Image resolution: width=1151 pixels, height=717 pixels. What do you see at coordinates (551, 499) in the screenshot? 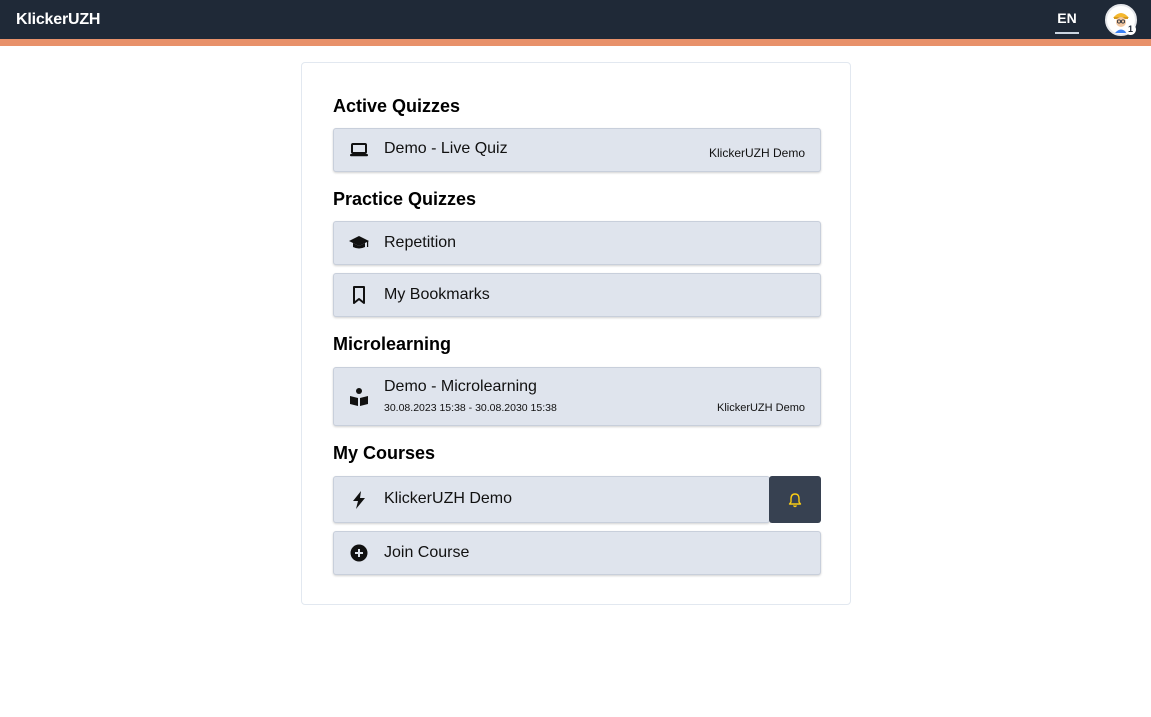
I see `course-item-klickeruzh-demo: KlickerUZH Demo` at bounding box center [551, 499].